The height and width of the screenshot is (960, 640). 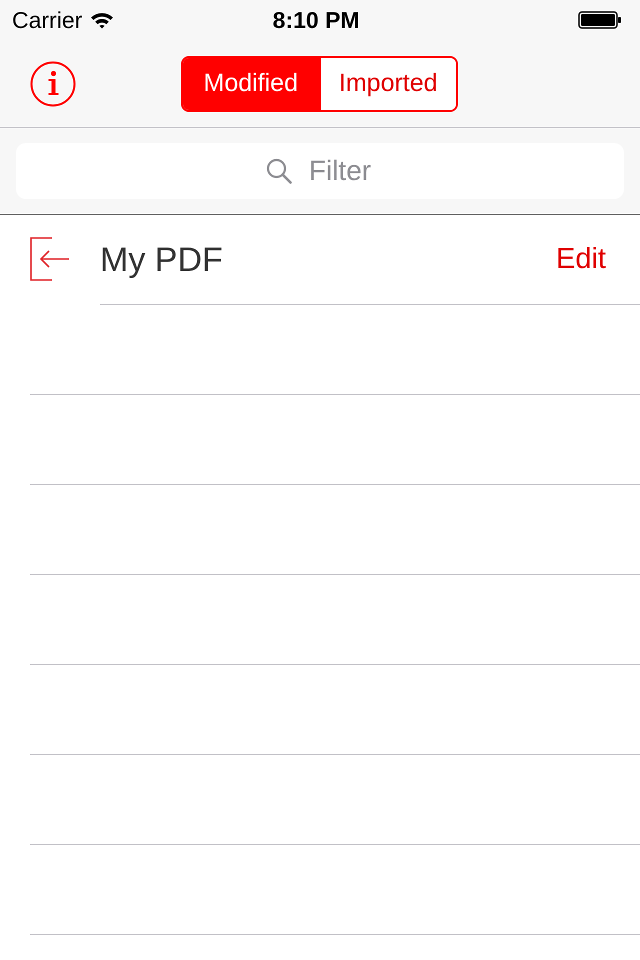 I want to click on carrier-label: Carrier, so click(x=47, y=20).